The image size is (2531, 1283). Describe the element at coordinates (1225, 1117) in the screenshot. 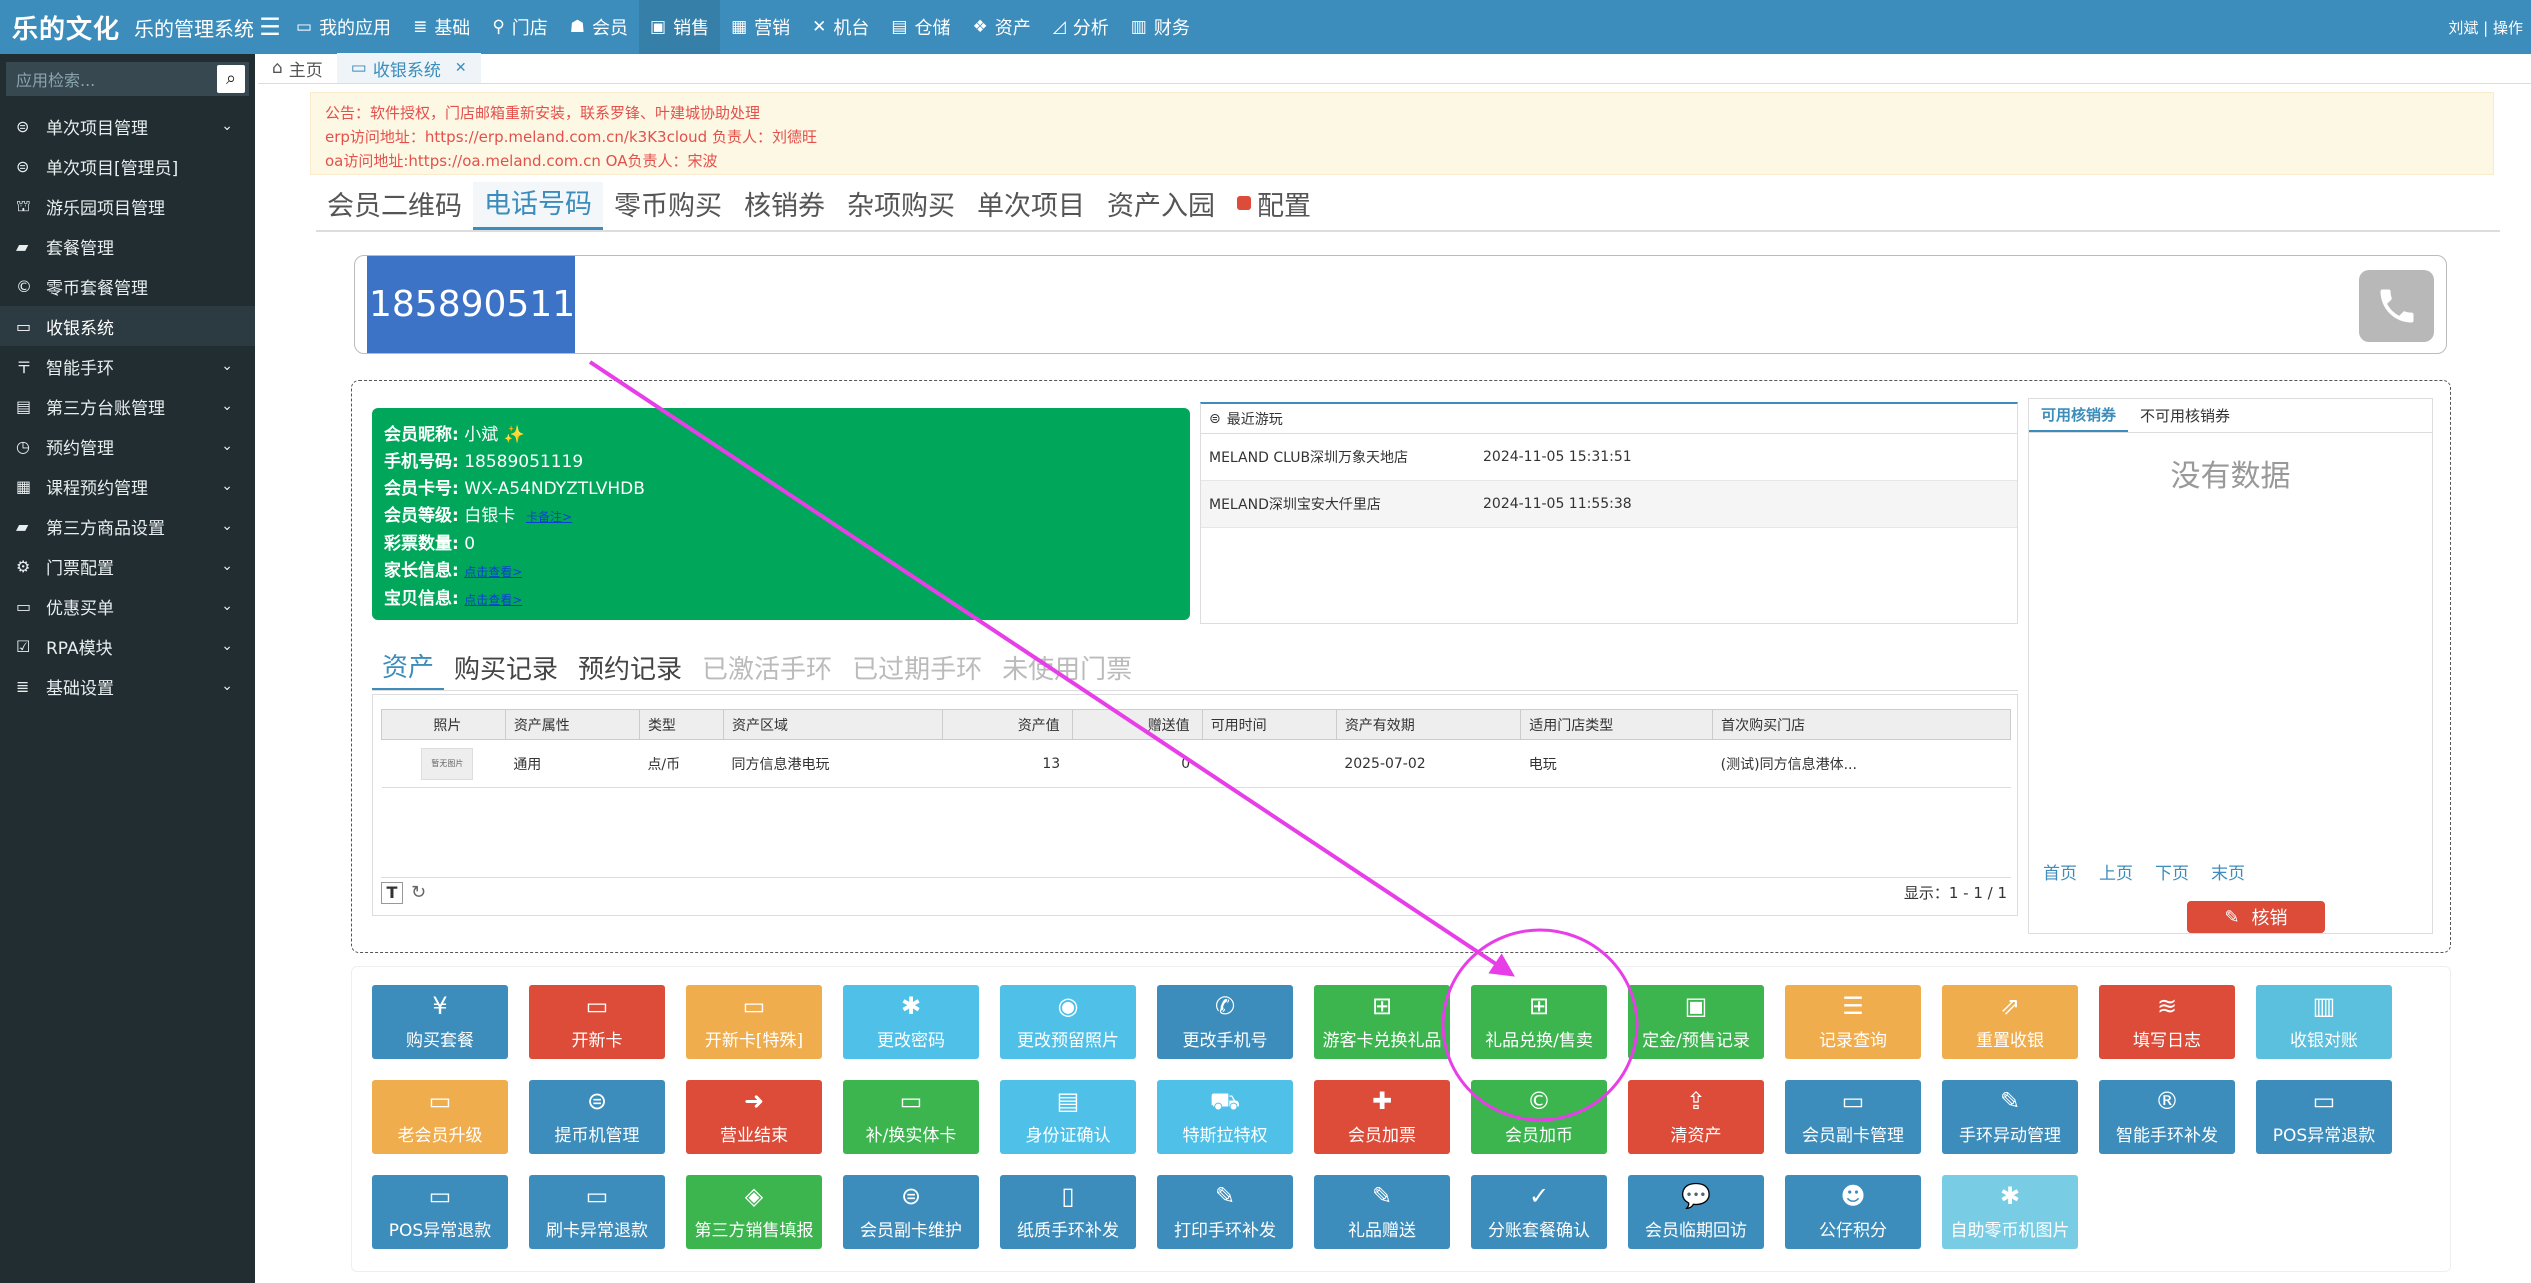

I see `action-button: ⛟ 特斯拉特权` at that location.